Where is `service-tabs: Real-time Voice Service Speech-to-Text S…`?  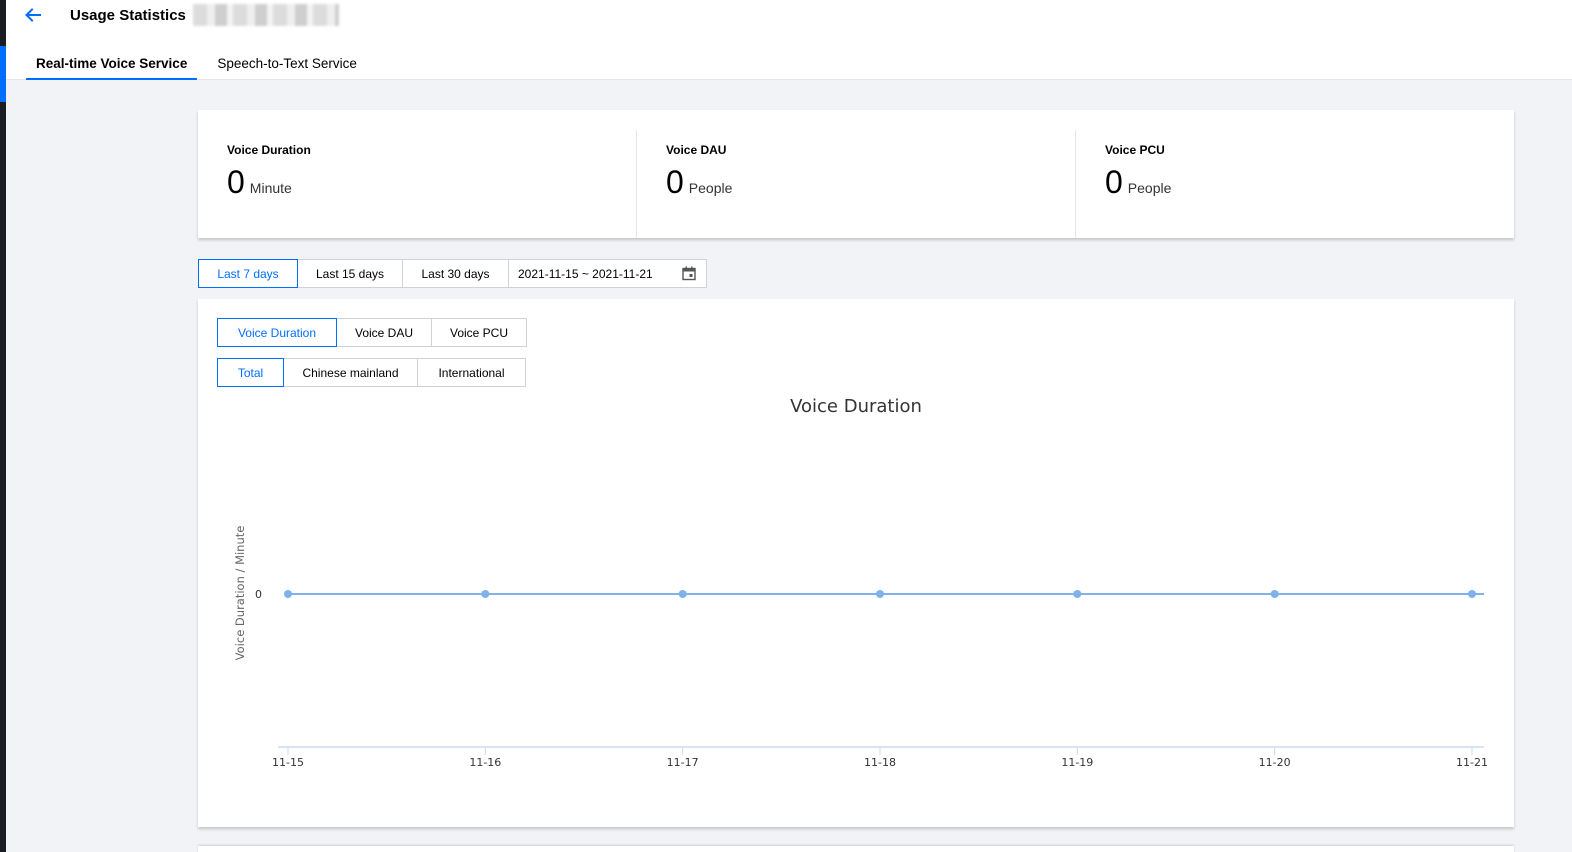 service-tabs: Real-time Voice Service Speech-to-Text S… is located at coordinates (201, 65).